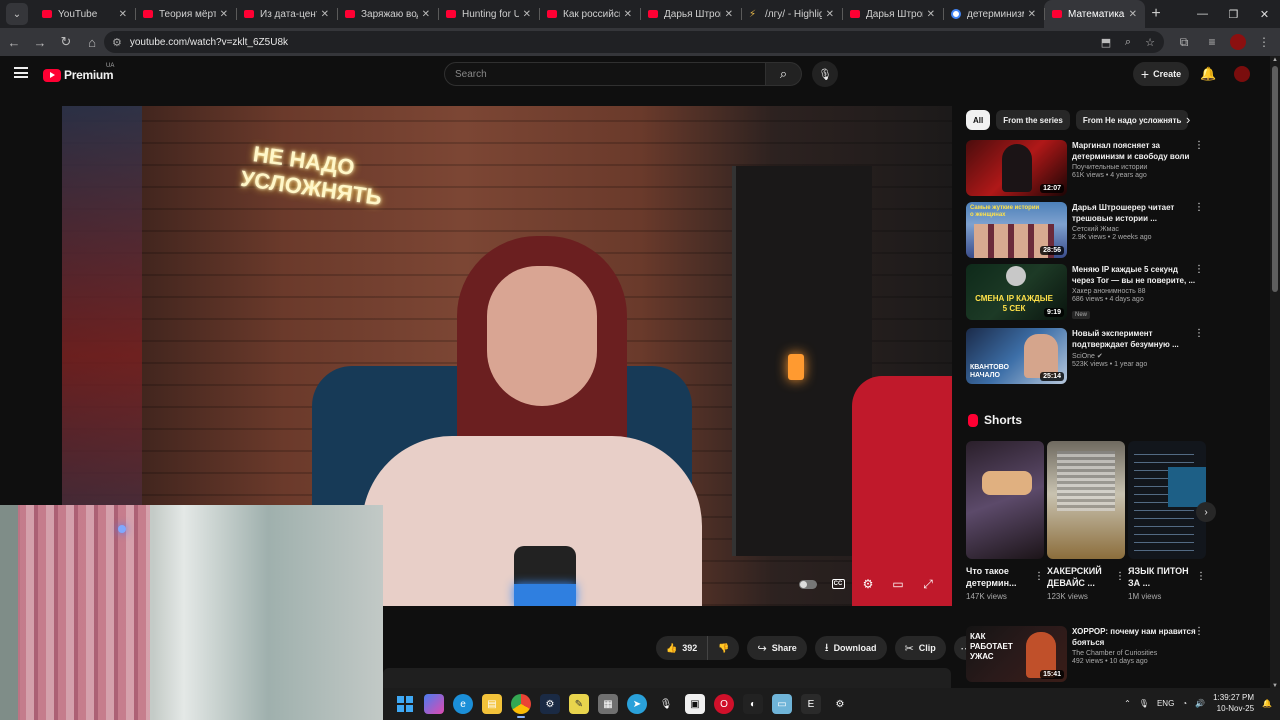 The width and height of the screenshot is (1280, 720). What do you see at coordinates (1275, 373) in the screenshot?
I see `page-scrollbar: ▲ ▼` at bounding box center [1275, 373].